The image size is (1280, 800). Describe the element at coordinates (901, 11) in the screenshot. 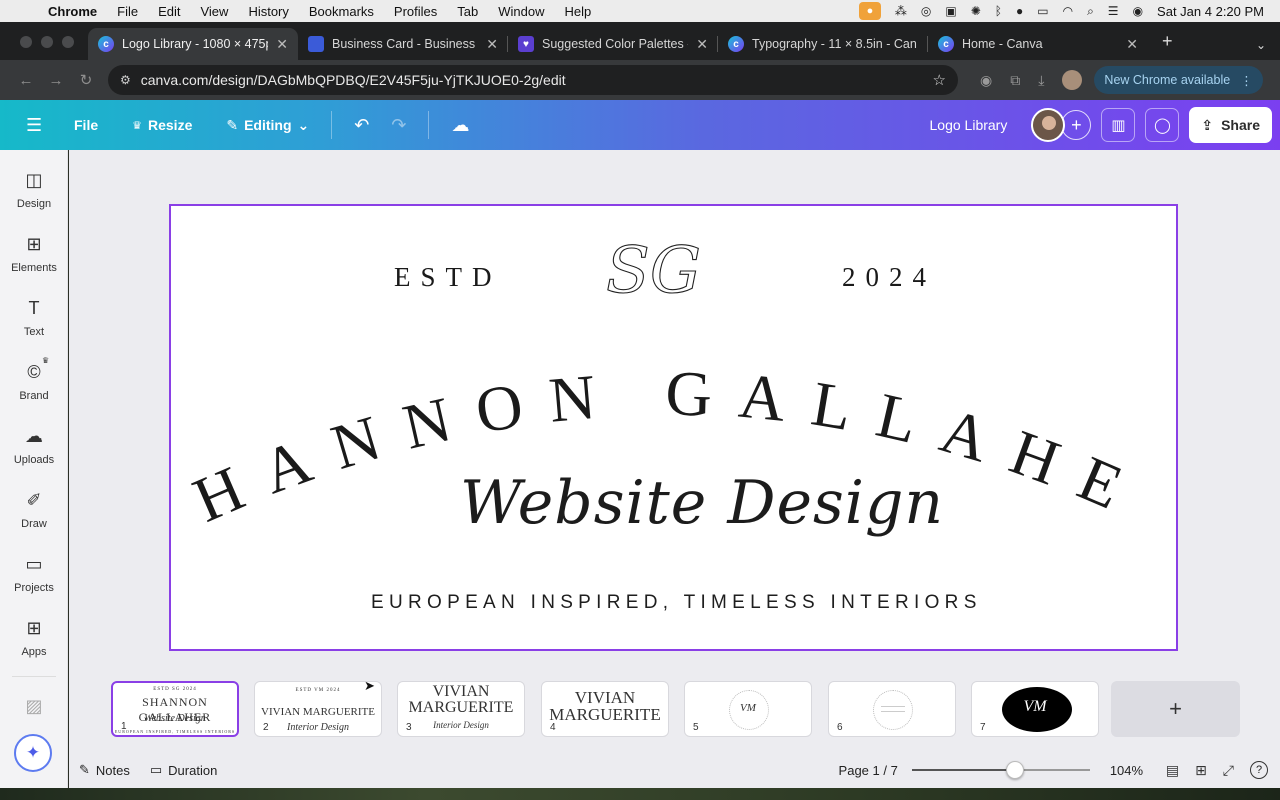

I see `dots-icon: ⁂` at that location.